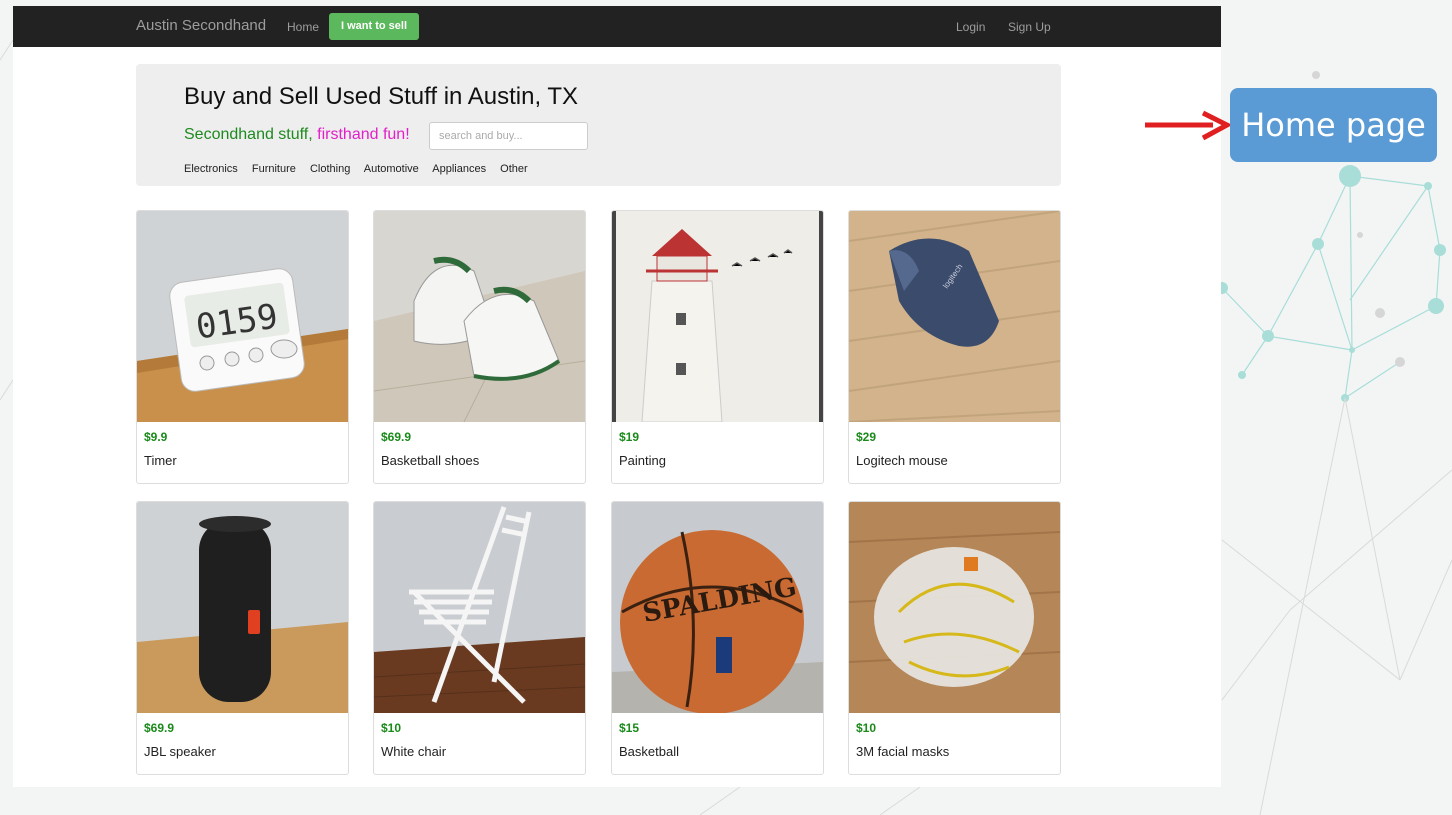 The image size is (1452, 815). I want to click on product-card: $69.9 JBL speaker, so click(242, 638).